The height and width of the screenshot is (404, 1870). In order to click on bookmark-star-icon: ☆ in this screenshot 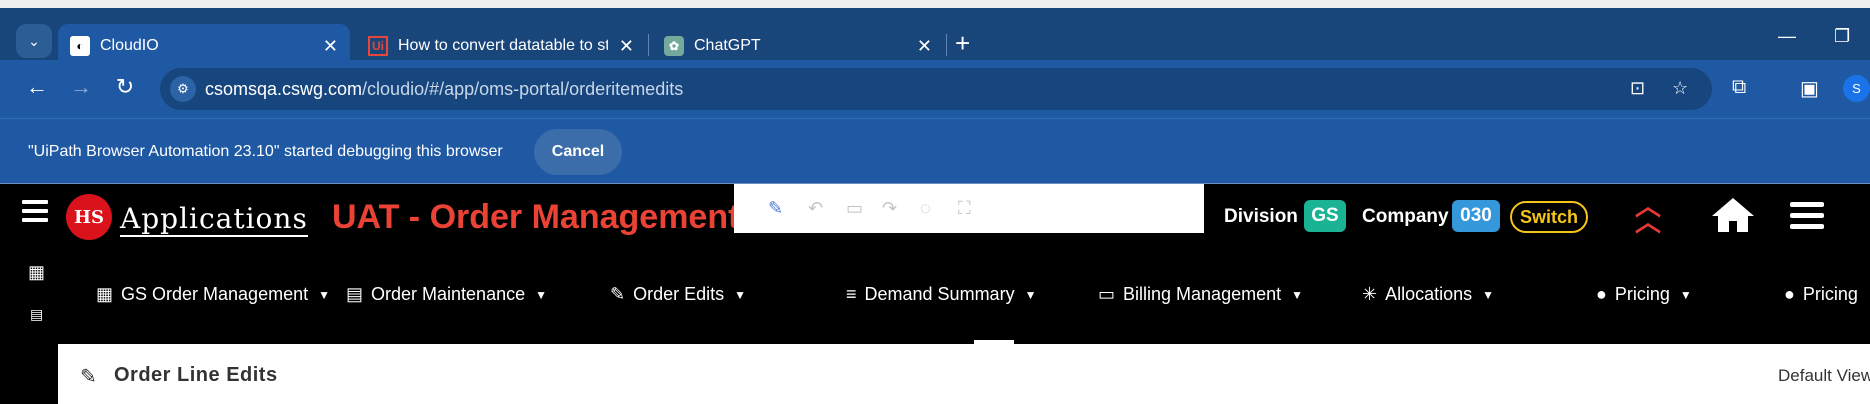, I will do `click(1680, 88)`.